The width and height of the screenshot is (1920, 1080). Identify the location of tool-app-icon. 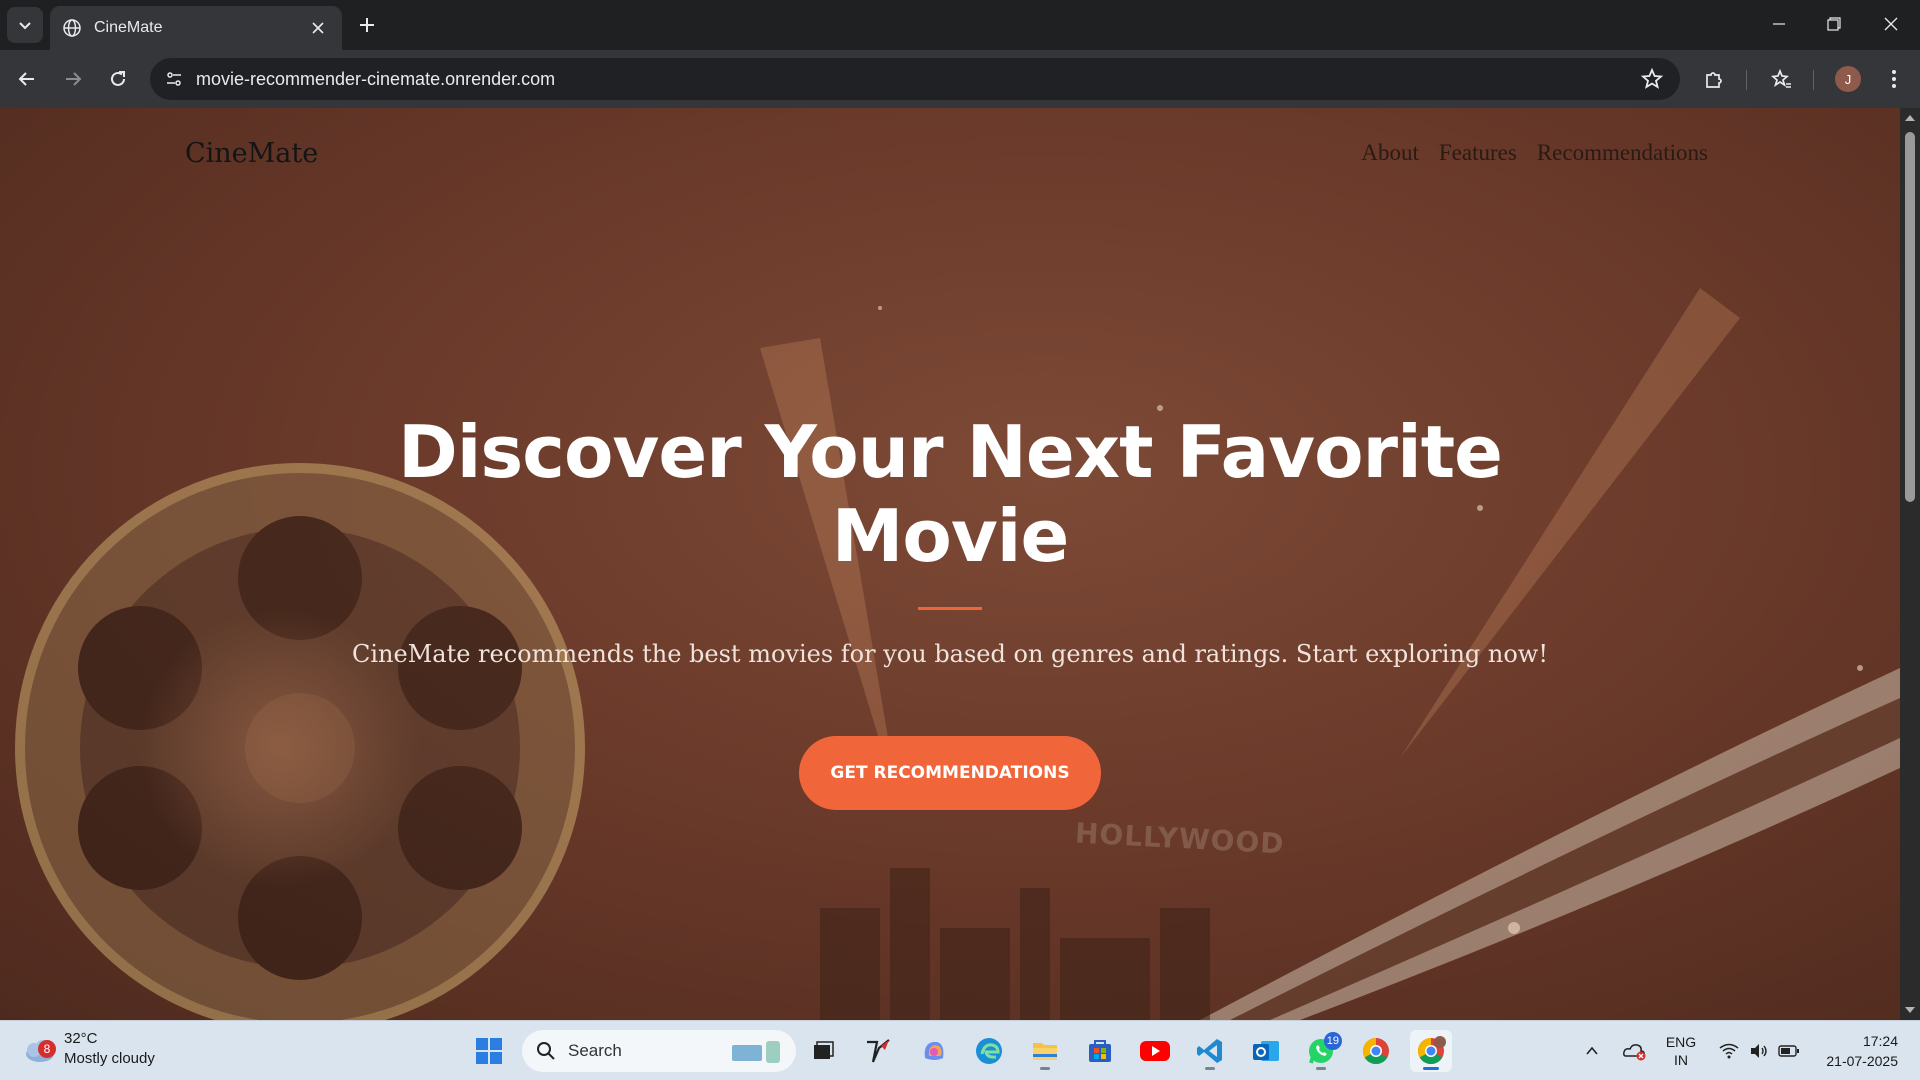
(878, 1051).